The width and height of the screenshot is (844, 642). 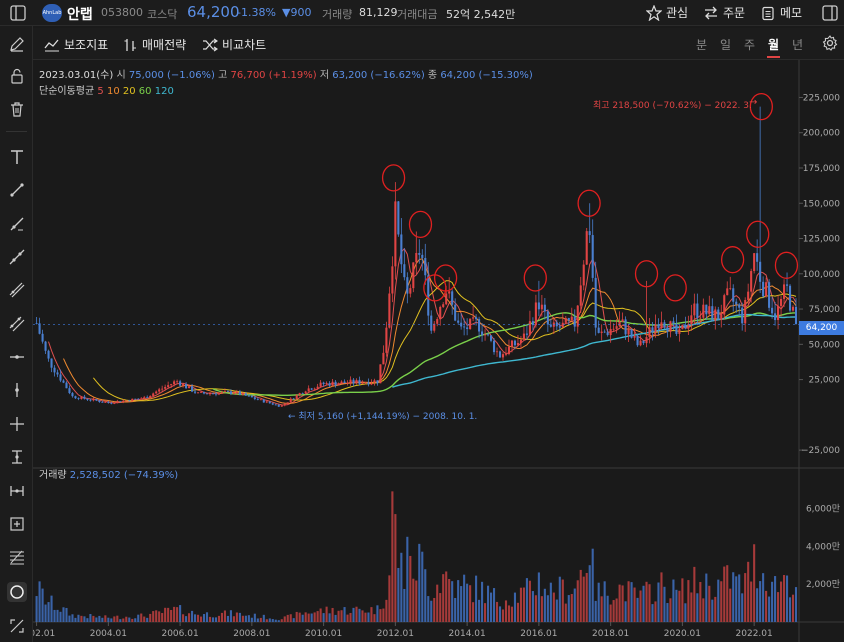 I want to click on x-tick-label: 2002.01, so click(x=44, y=634).